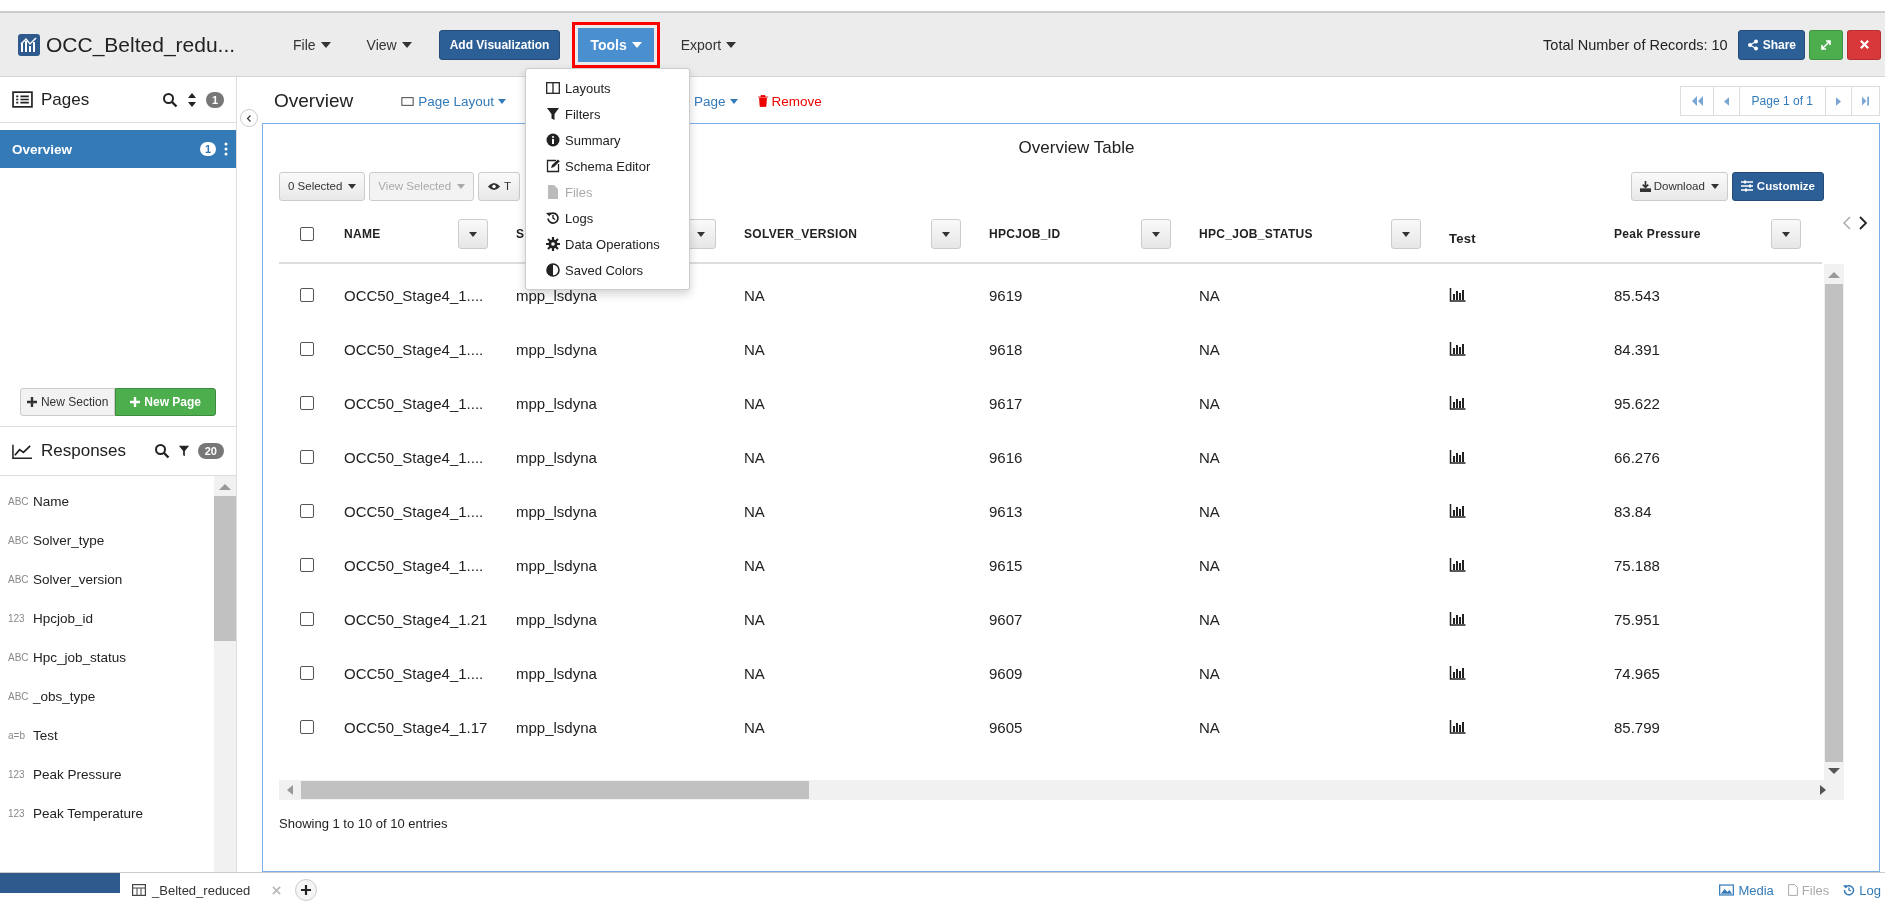 Image resolution: width=1885 pixels, height=907 pixels. Describe the element at coordinates (1826, 44) in the screenshot. I see `expand-button` at that location.